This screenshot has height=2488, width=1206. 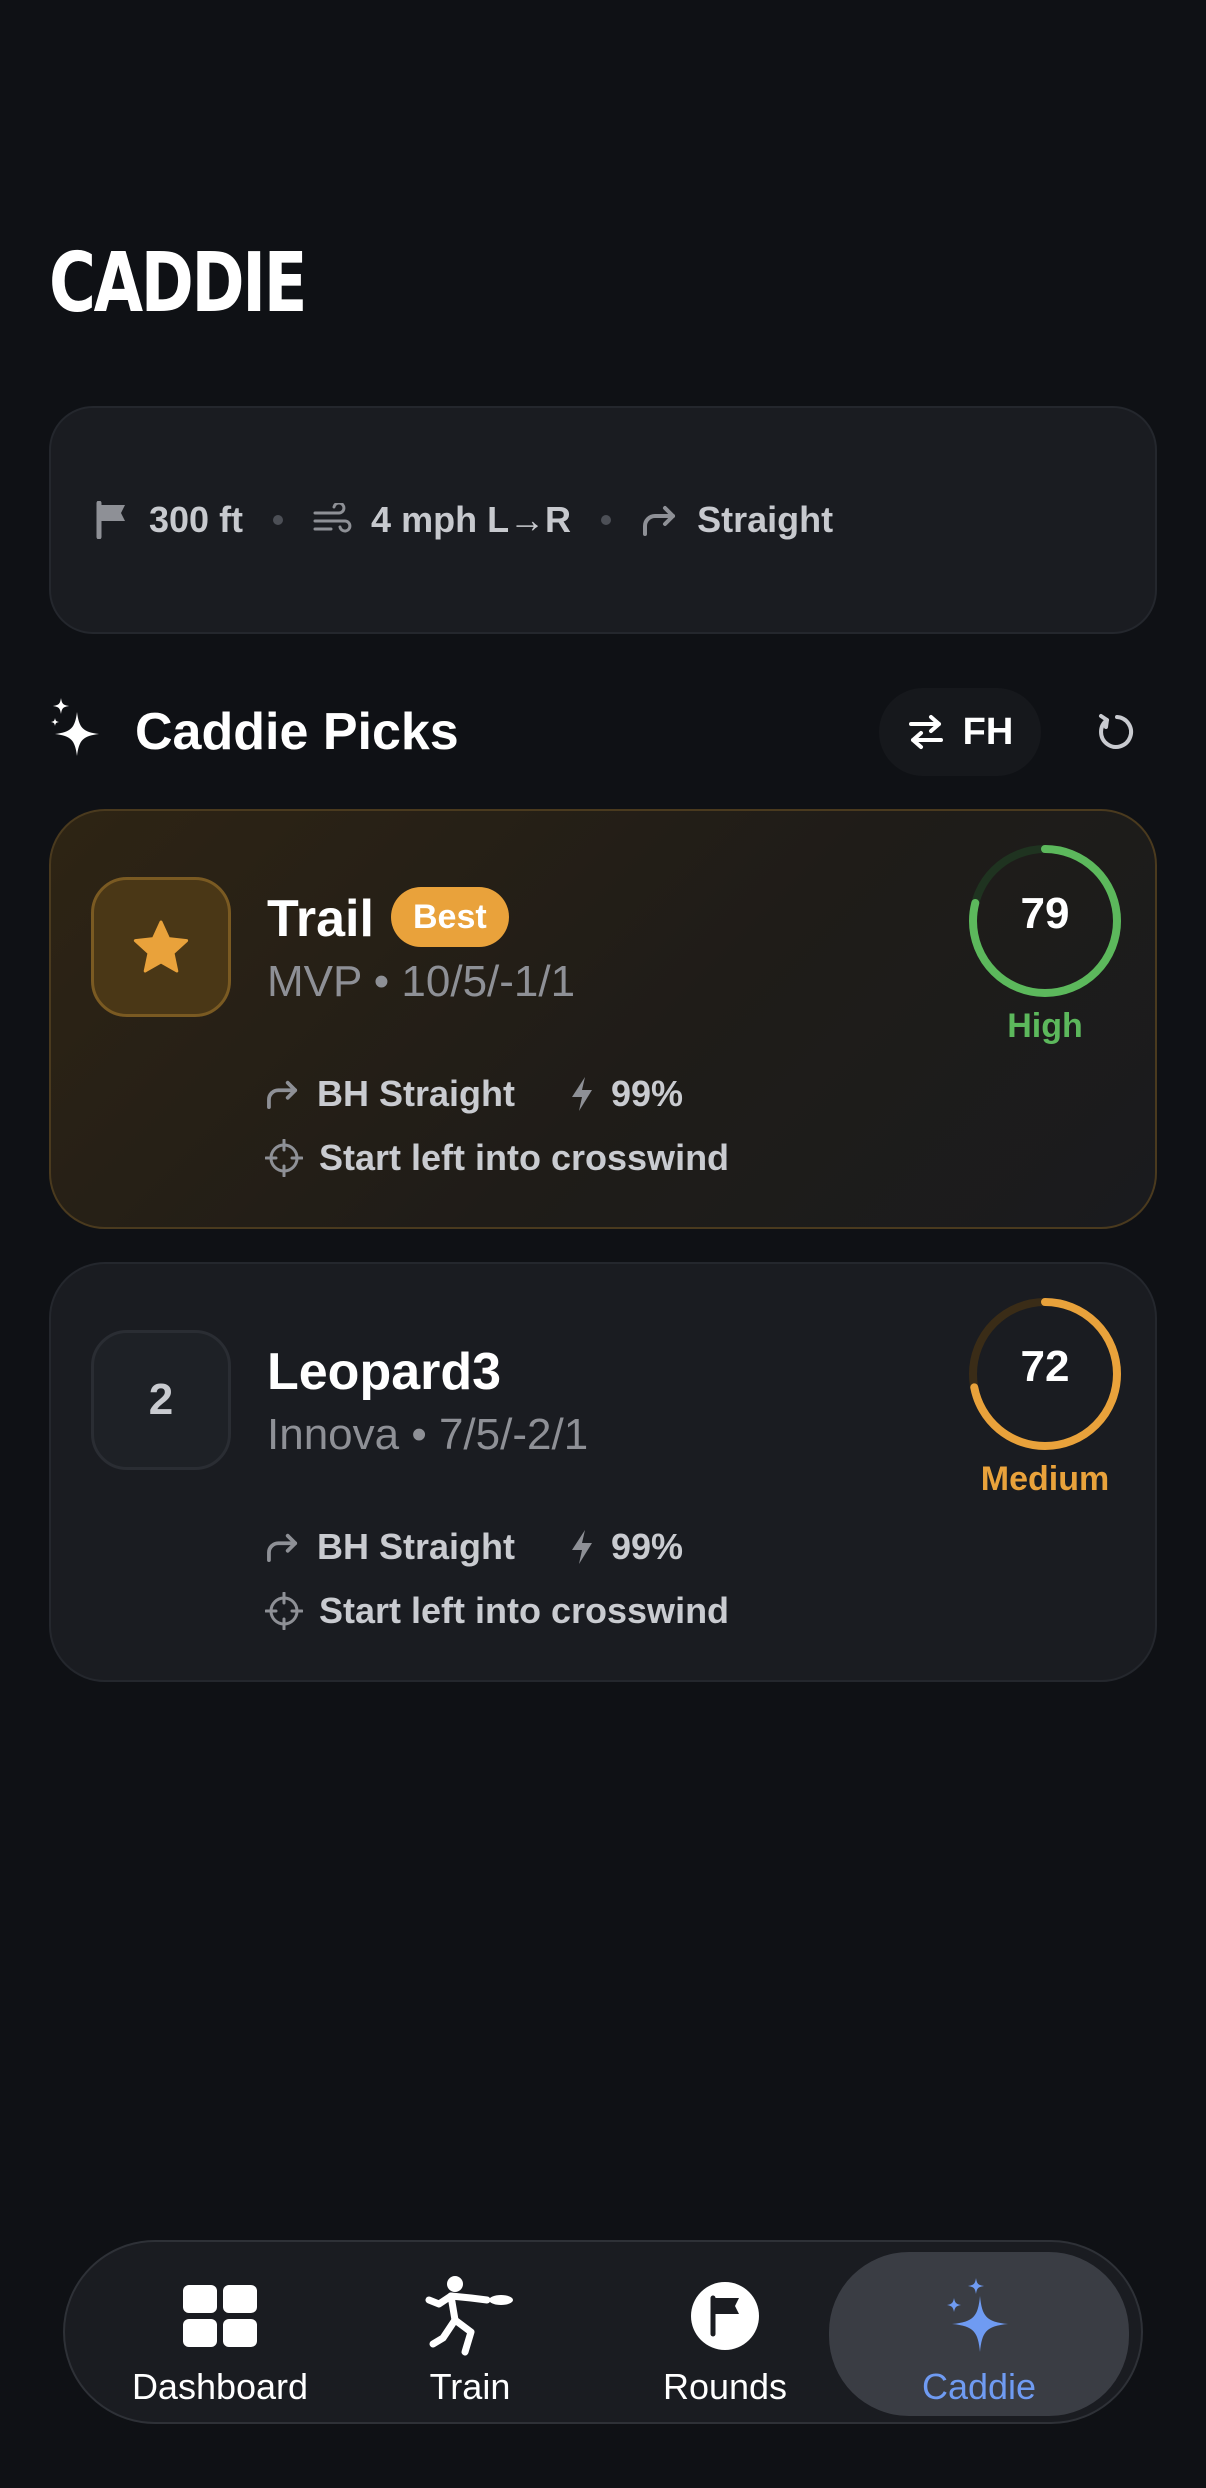 I want to click on score-gauge: 79 High, so click(x=1045, y=943).